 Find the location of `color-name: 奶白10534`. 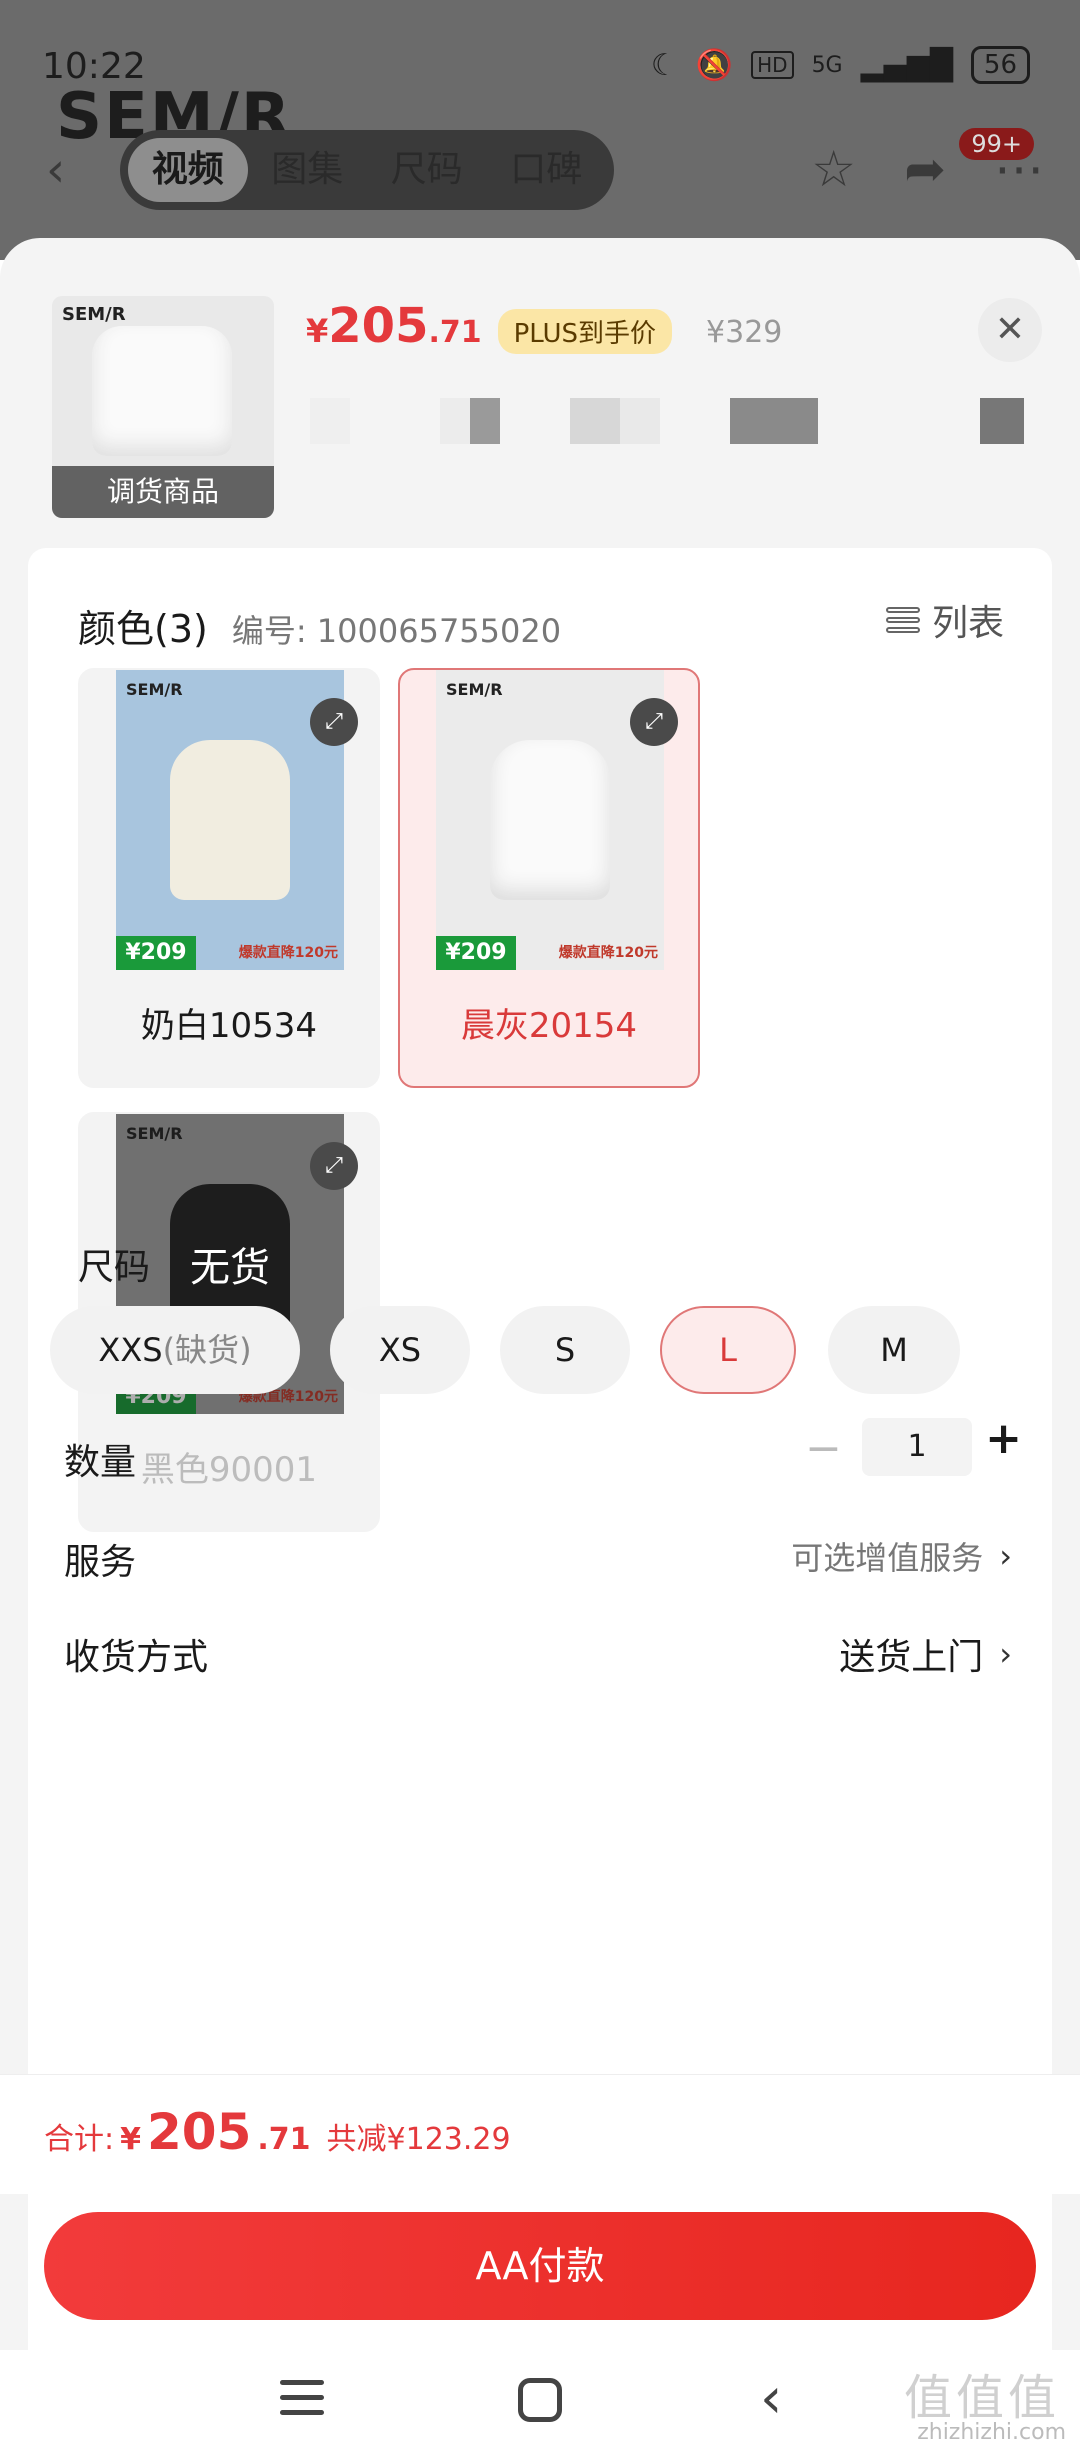

color-name: 奶白10534 is located at coordinates (229, 1026).